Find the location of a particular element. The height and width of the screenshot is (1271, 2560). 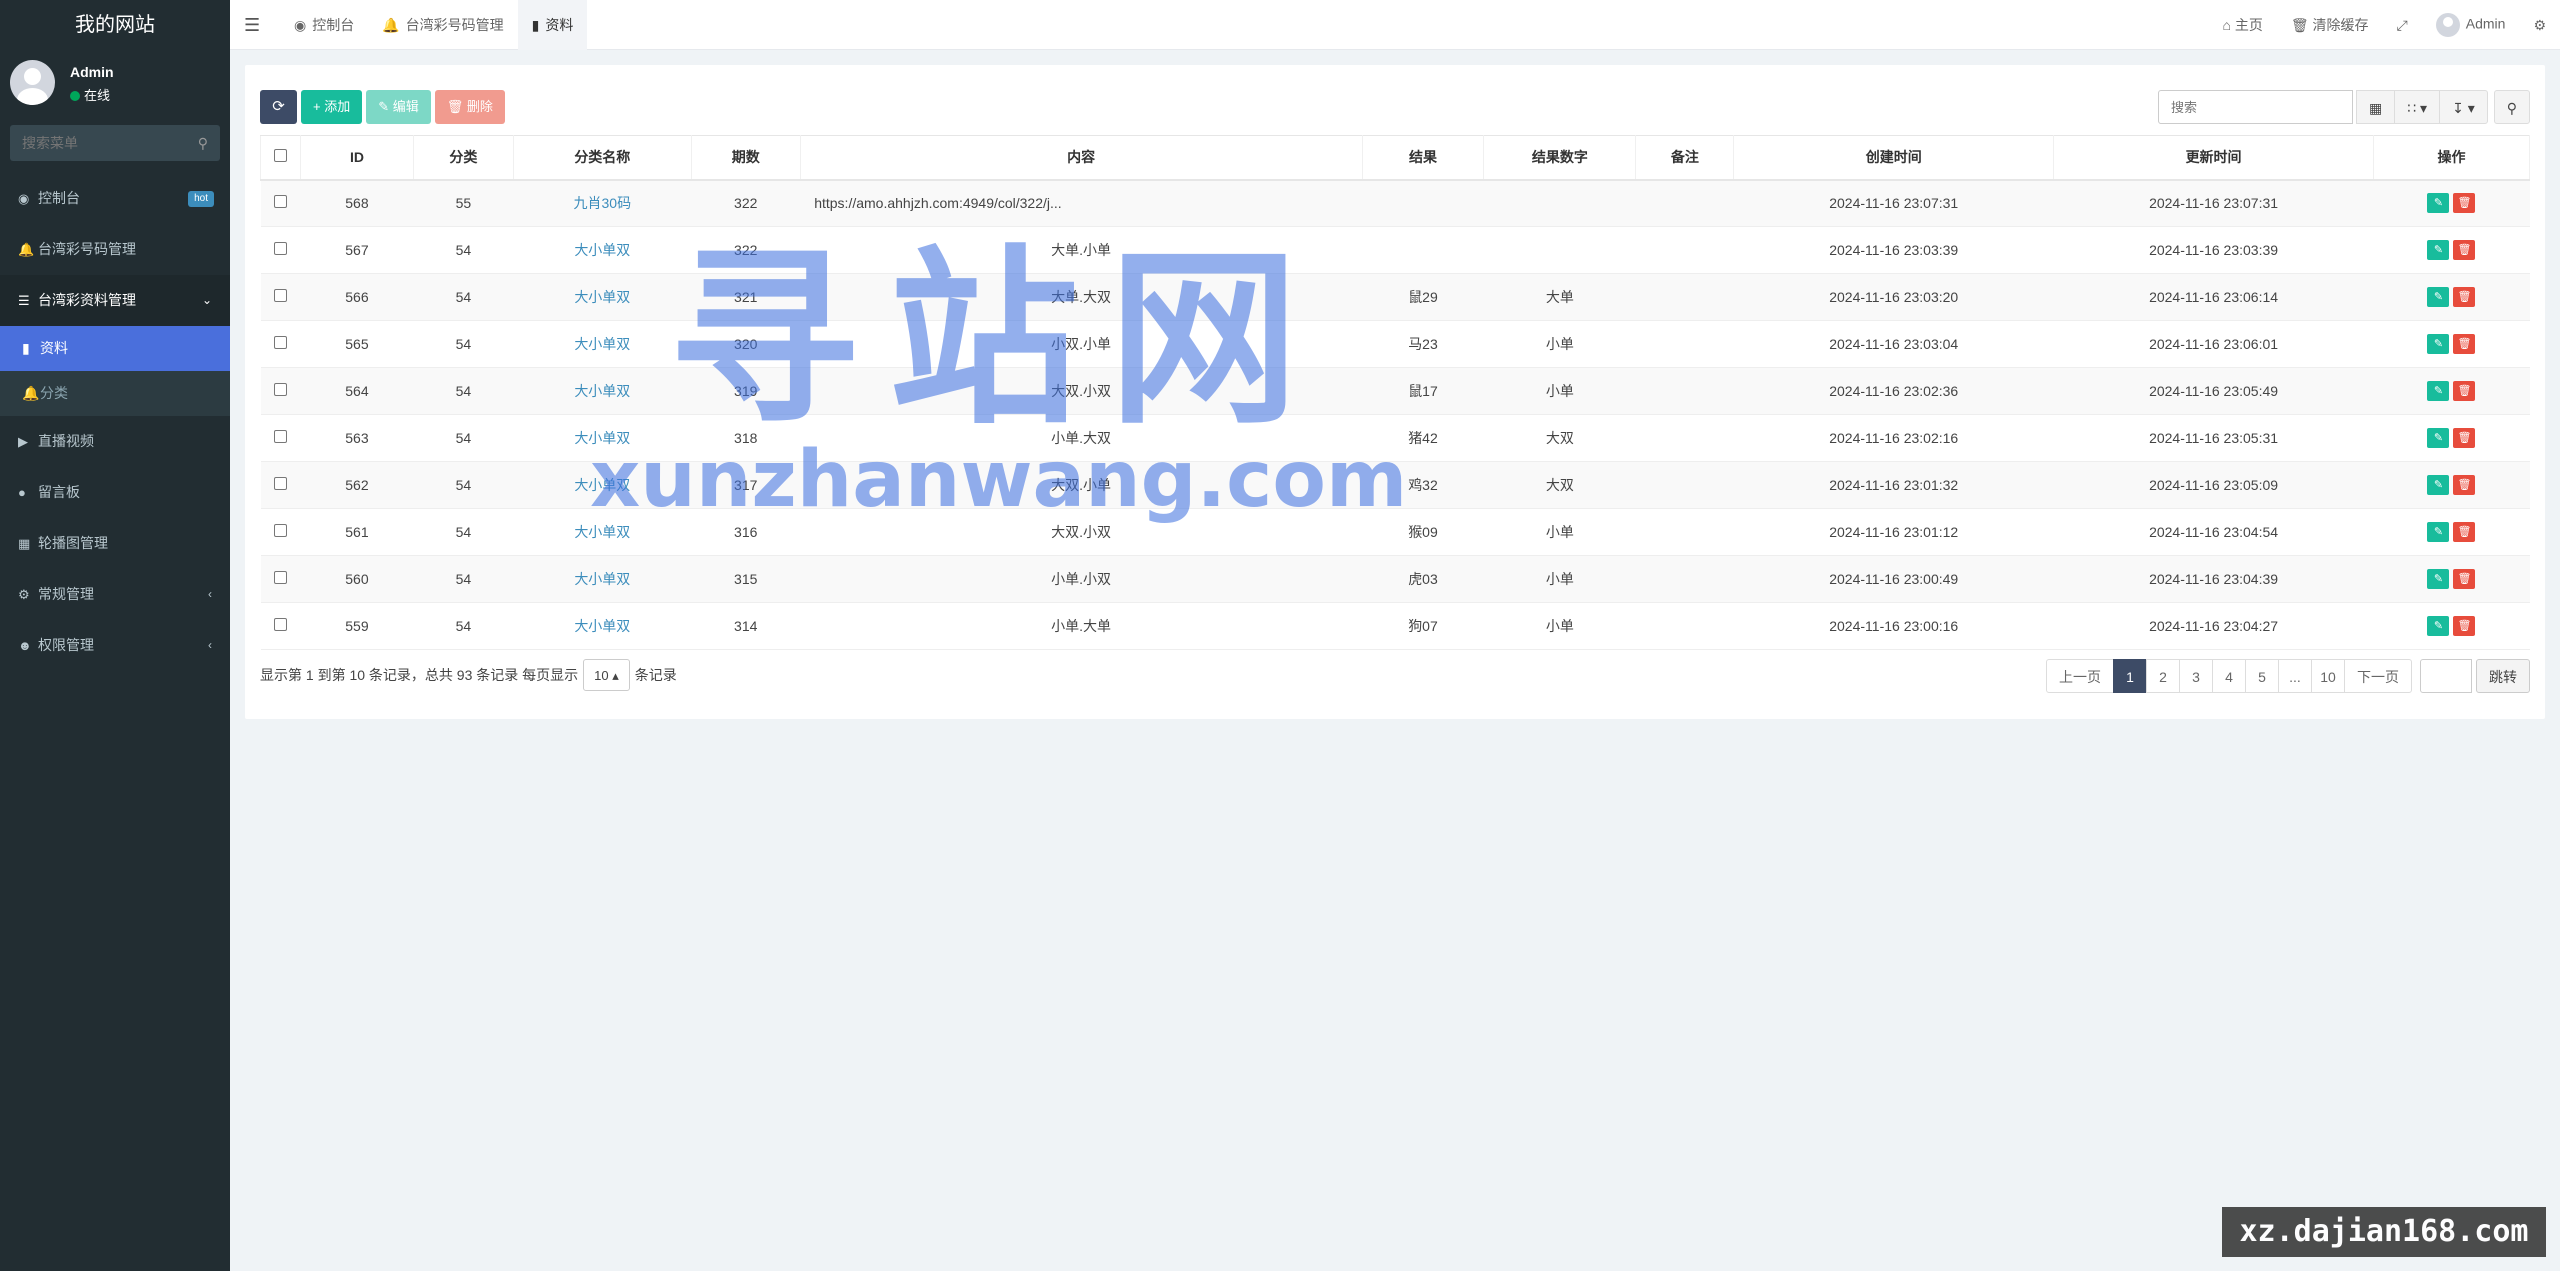

col-id: ID is located at coordinates (356, 158).